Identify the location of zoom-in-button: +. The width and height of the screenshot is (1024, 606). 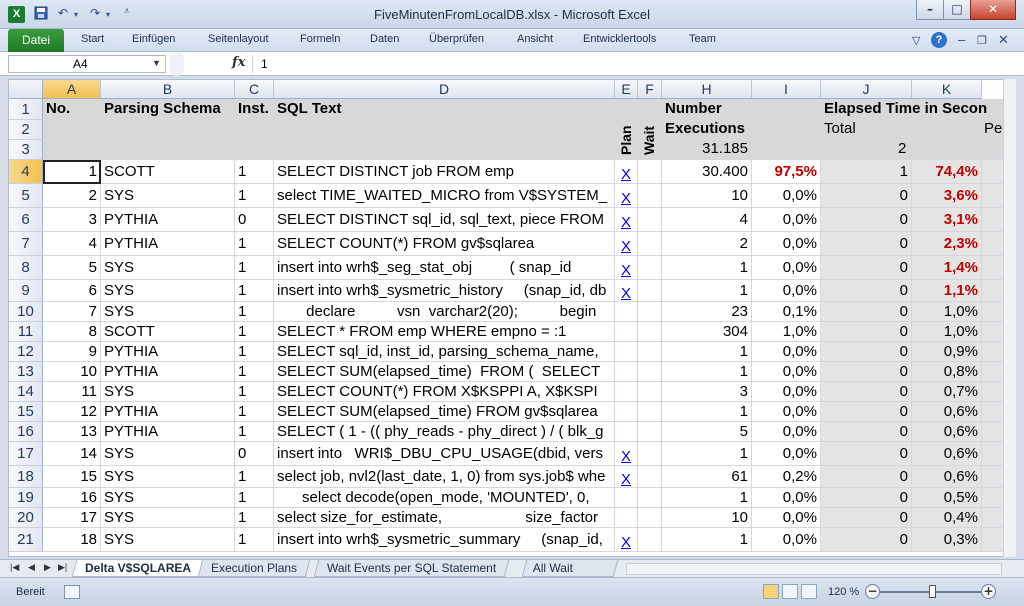
(988, 591).